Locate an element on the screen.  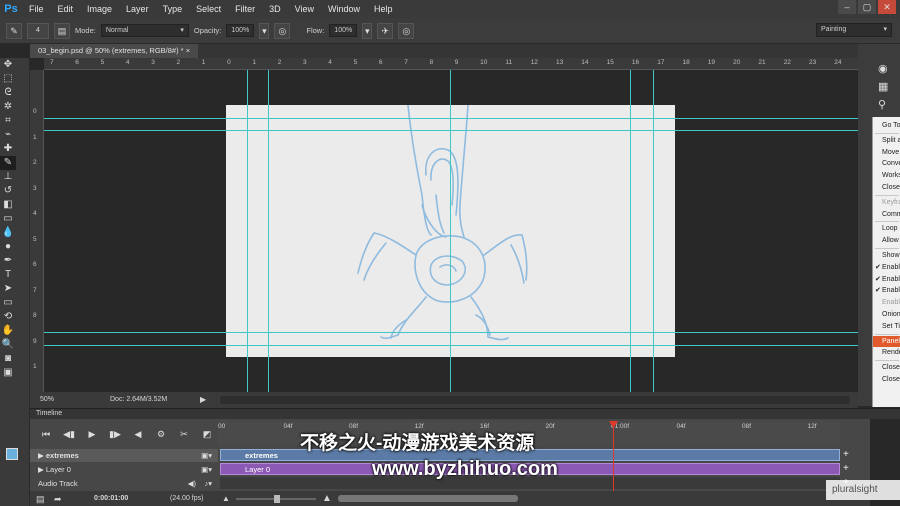
flyout-menu-item: Workspace is located at coordinates (886, 176).